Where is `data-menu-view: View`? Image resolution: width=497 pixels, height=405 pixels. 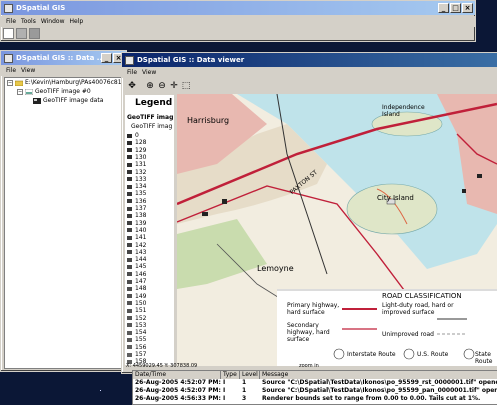
data-menu-view: View is located at coordinates (28, 70).